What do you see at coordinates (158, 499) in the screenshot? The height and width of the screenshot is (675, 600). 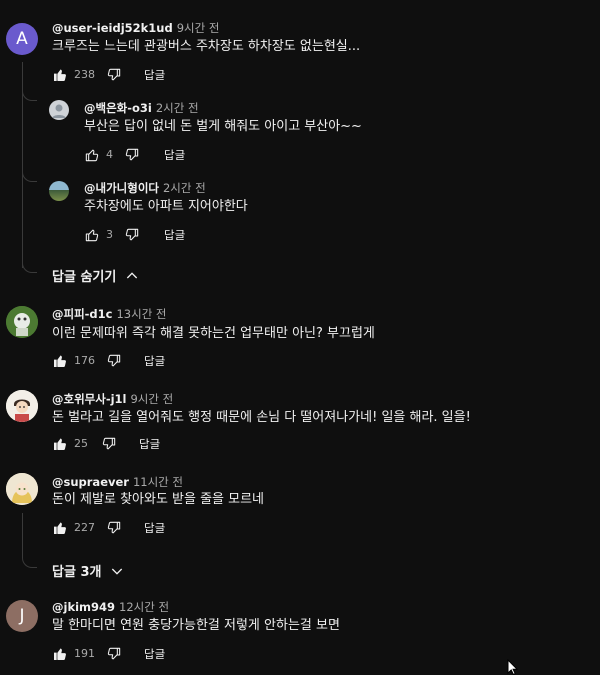 I see `comment-text: 돈이 제발로 찾아와도 받을 줄을 모르네` at bounding box center [158, 499].